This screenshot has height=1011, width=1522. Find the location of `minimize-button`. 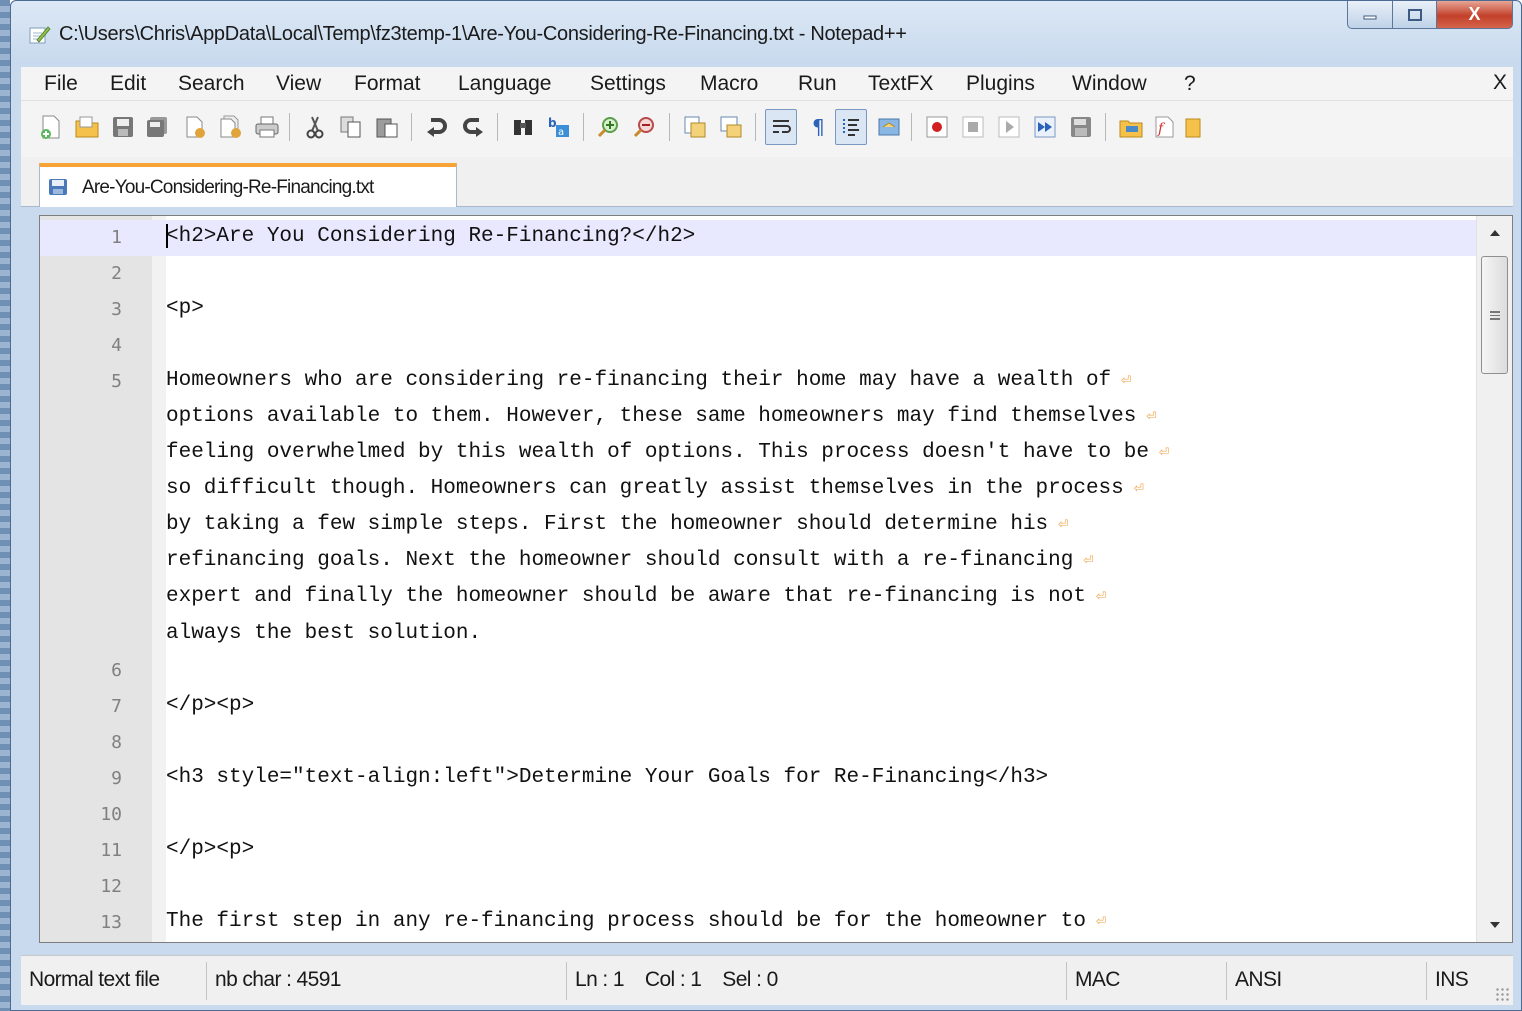

minimize-button is located at coordinates (1370, 15).